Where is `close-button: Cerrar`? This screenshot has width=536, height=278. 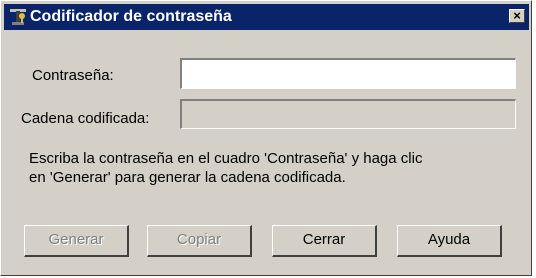
close-button: Cerrar is located at coordinates (324, 241).